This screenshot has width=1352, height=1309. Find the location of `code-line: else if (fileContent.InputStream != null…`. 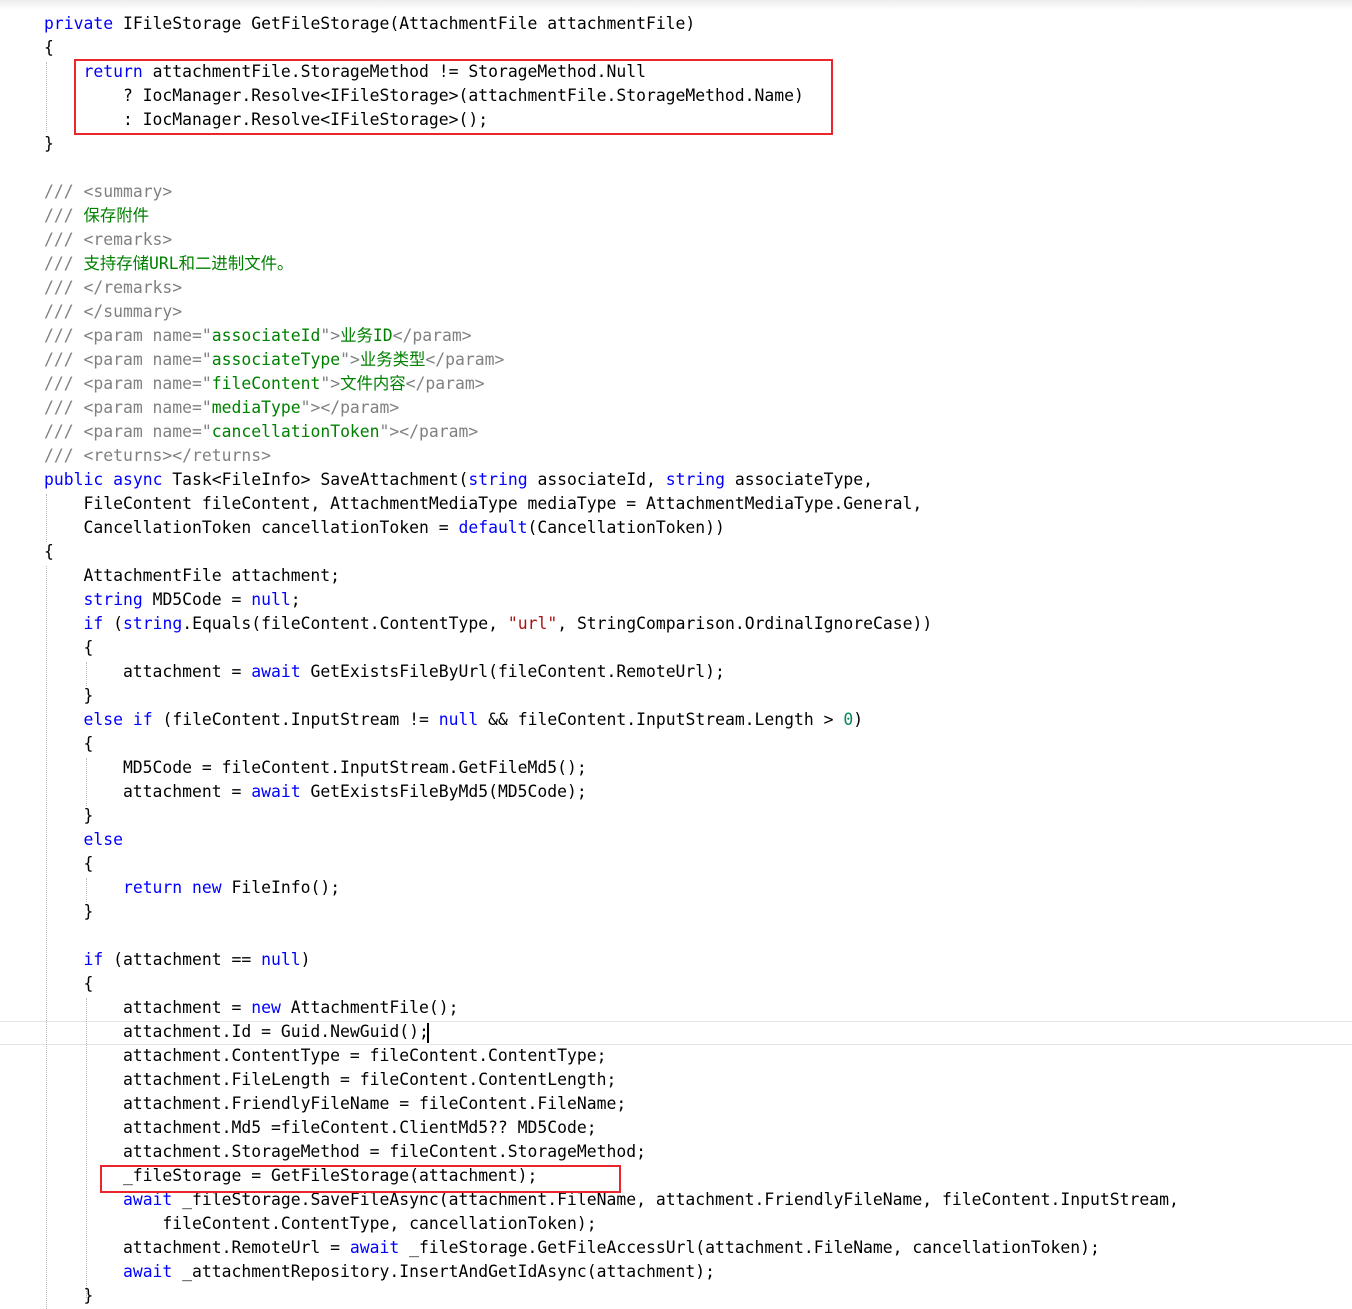

code-line: else if (fileContent.InputStream != null… is located at coordinates (453, 720).